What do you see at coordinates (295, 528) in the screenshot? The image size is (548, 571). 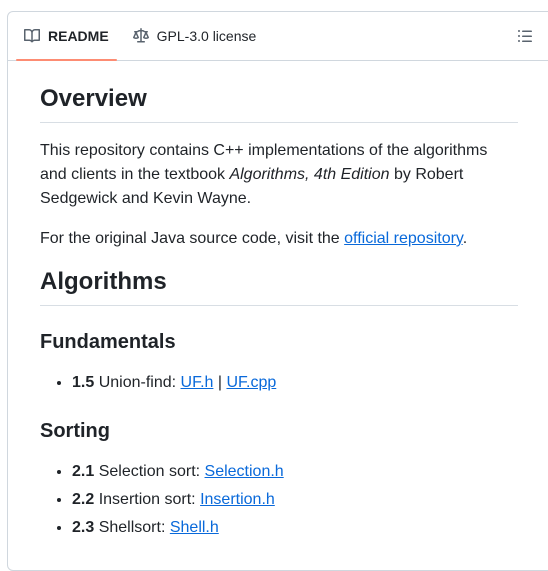 I see `list-item: 2.3 Shellsort: Shell.h` at bounding box center [295, 528].